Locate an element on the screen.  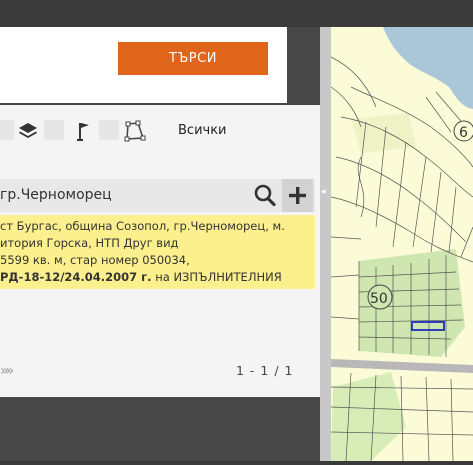
filter-all-label: Всички is located at coordinates (202, 130).